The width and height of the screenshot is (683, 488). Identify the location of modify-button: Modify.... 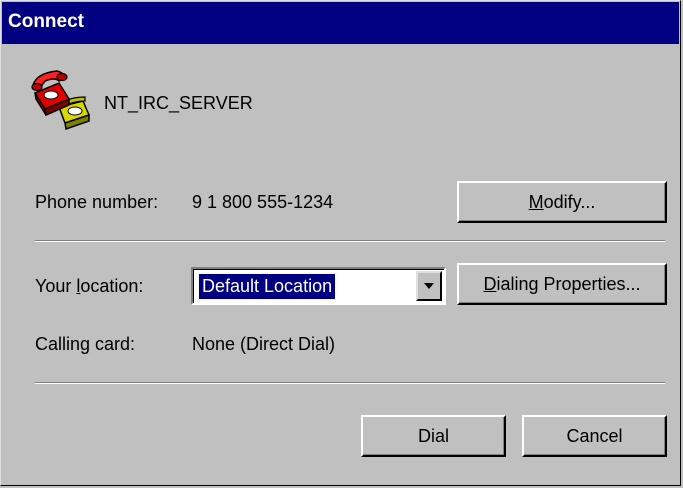
(562, 202).